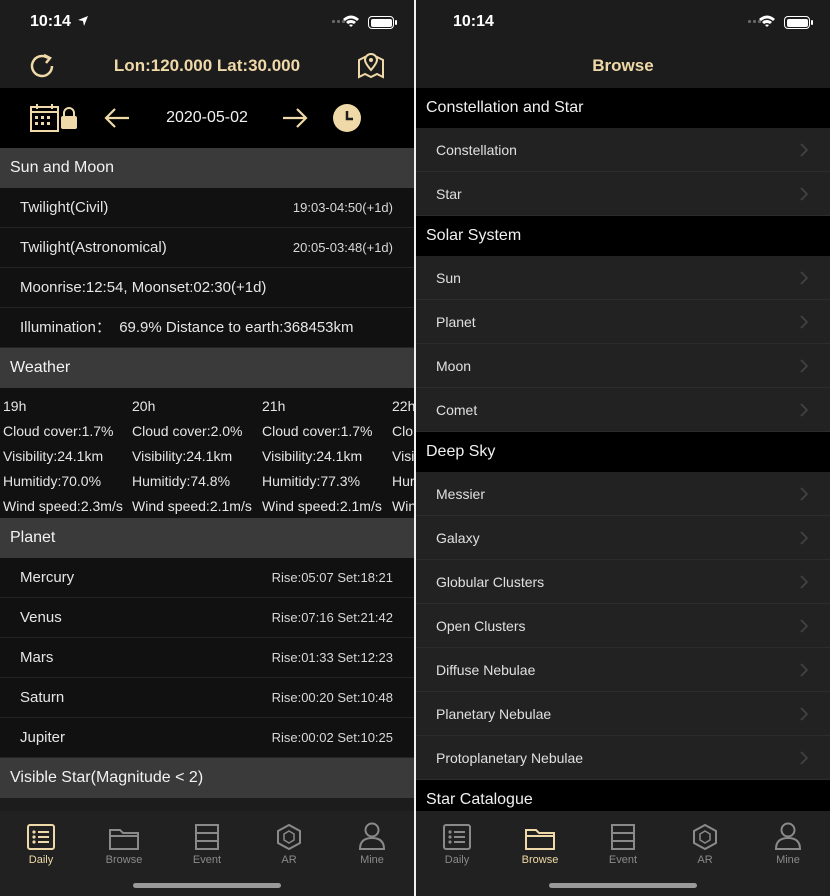 Image resolution: width=830 pixels, height=896 pixels. Describe the element at coordinates (117, 118) in the screenshot. I see `previous-day-icon` at that location.